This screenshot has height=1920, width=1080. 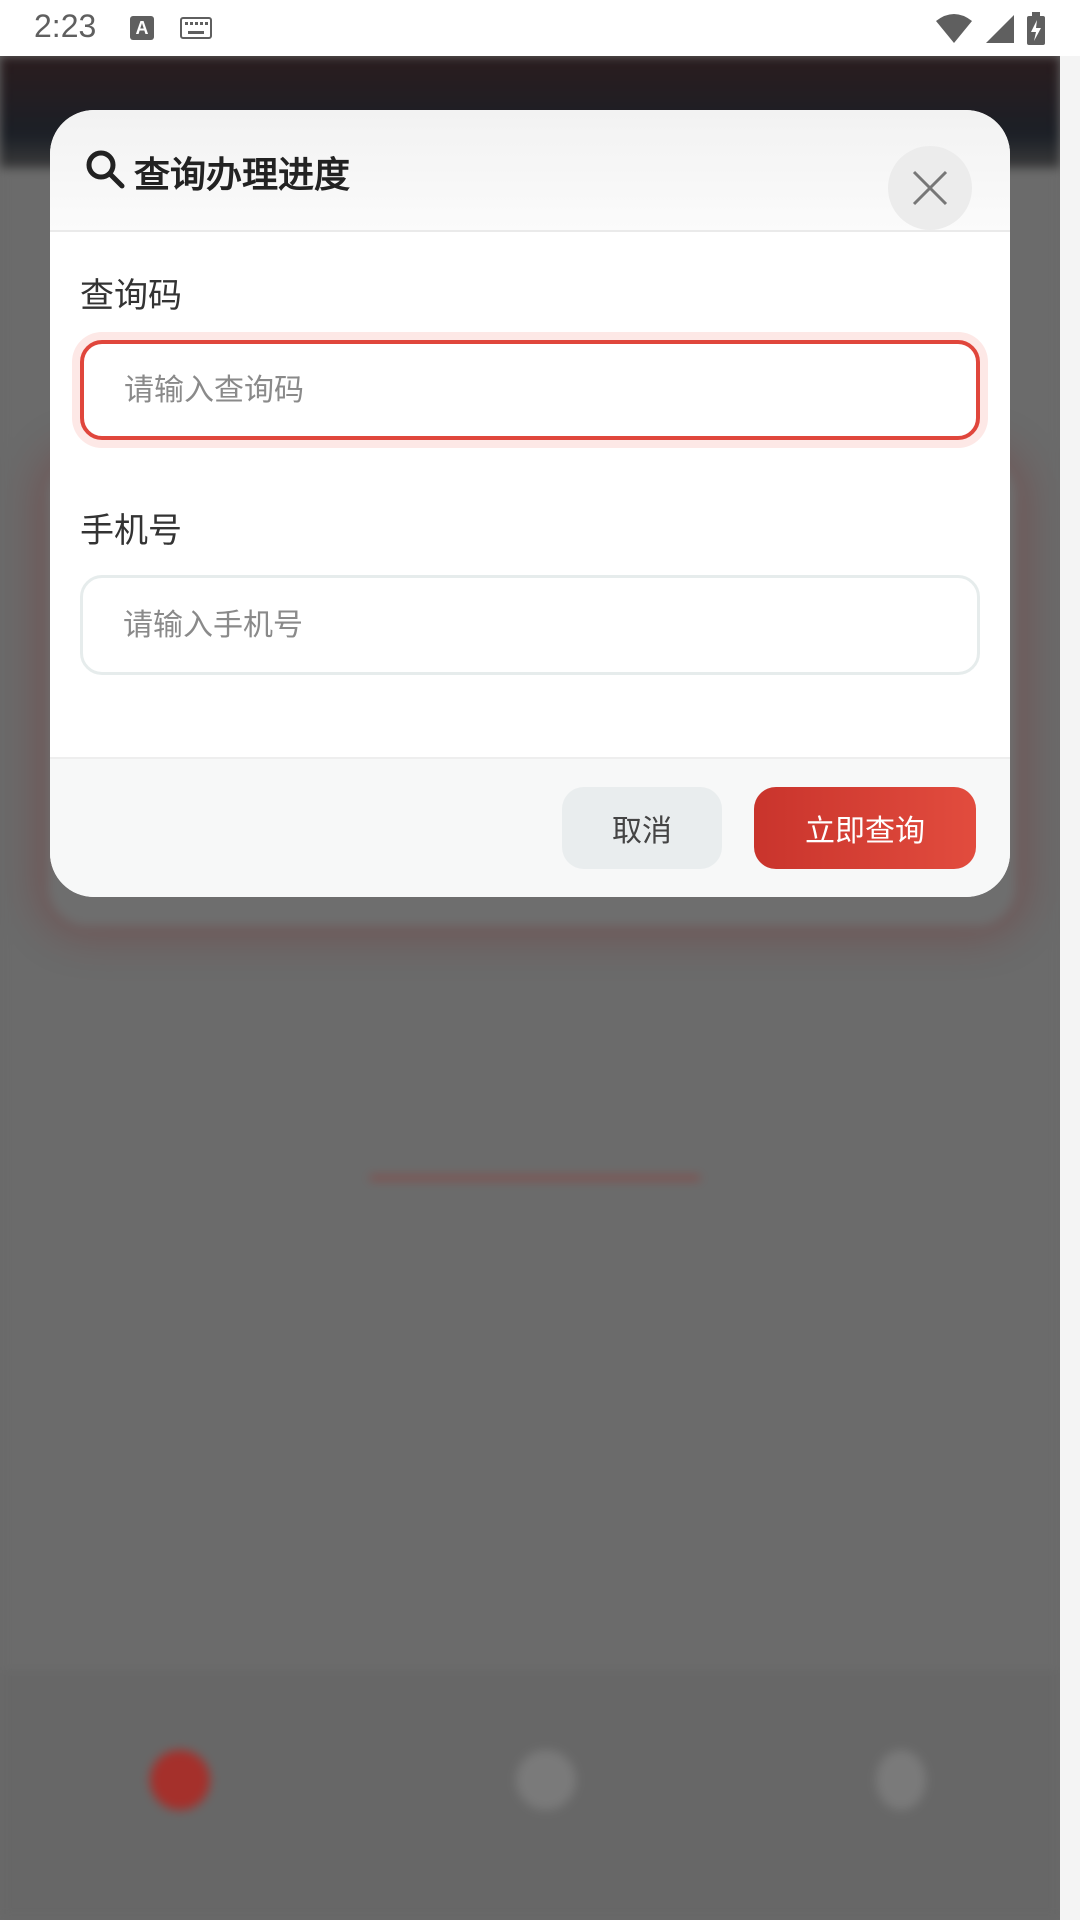 I want to click on status-bar: 2:23 A, so click(x=540, y=28).